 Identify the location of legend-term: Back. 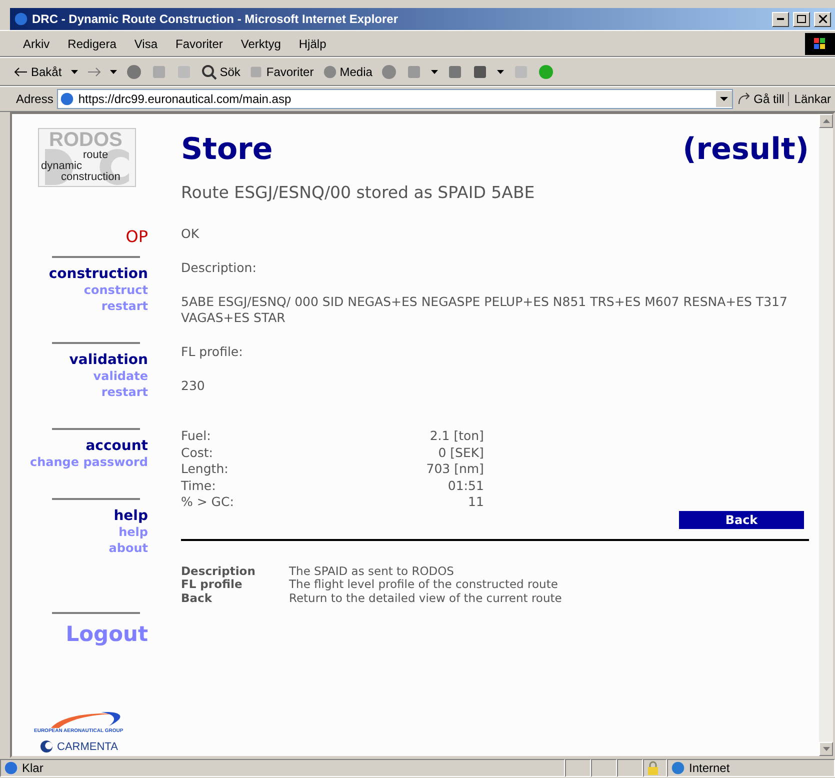
(197, 598).